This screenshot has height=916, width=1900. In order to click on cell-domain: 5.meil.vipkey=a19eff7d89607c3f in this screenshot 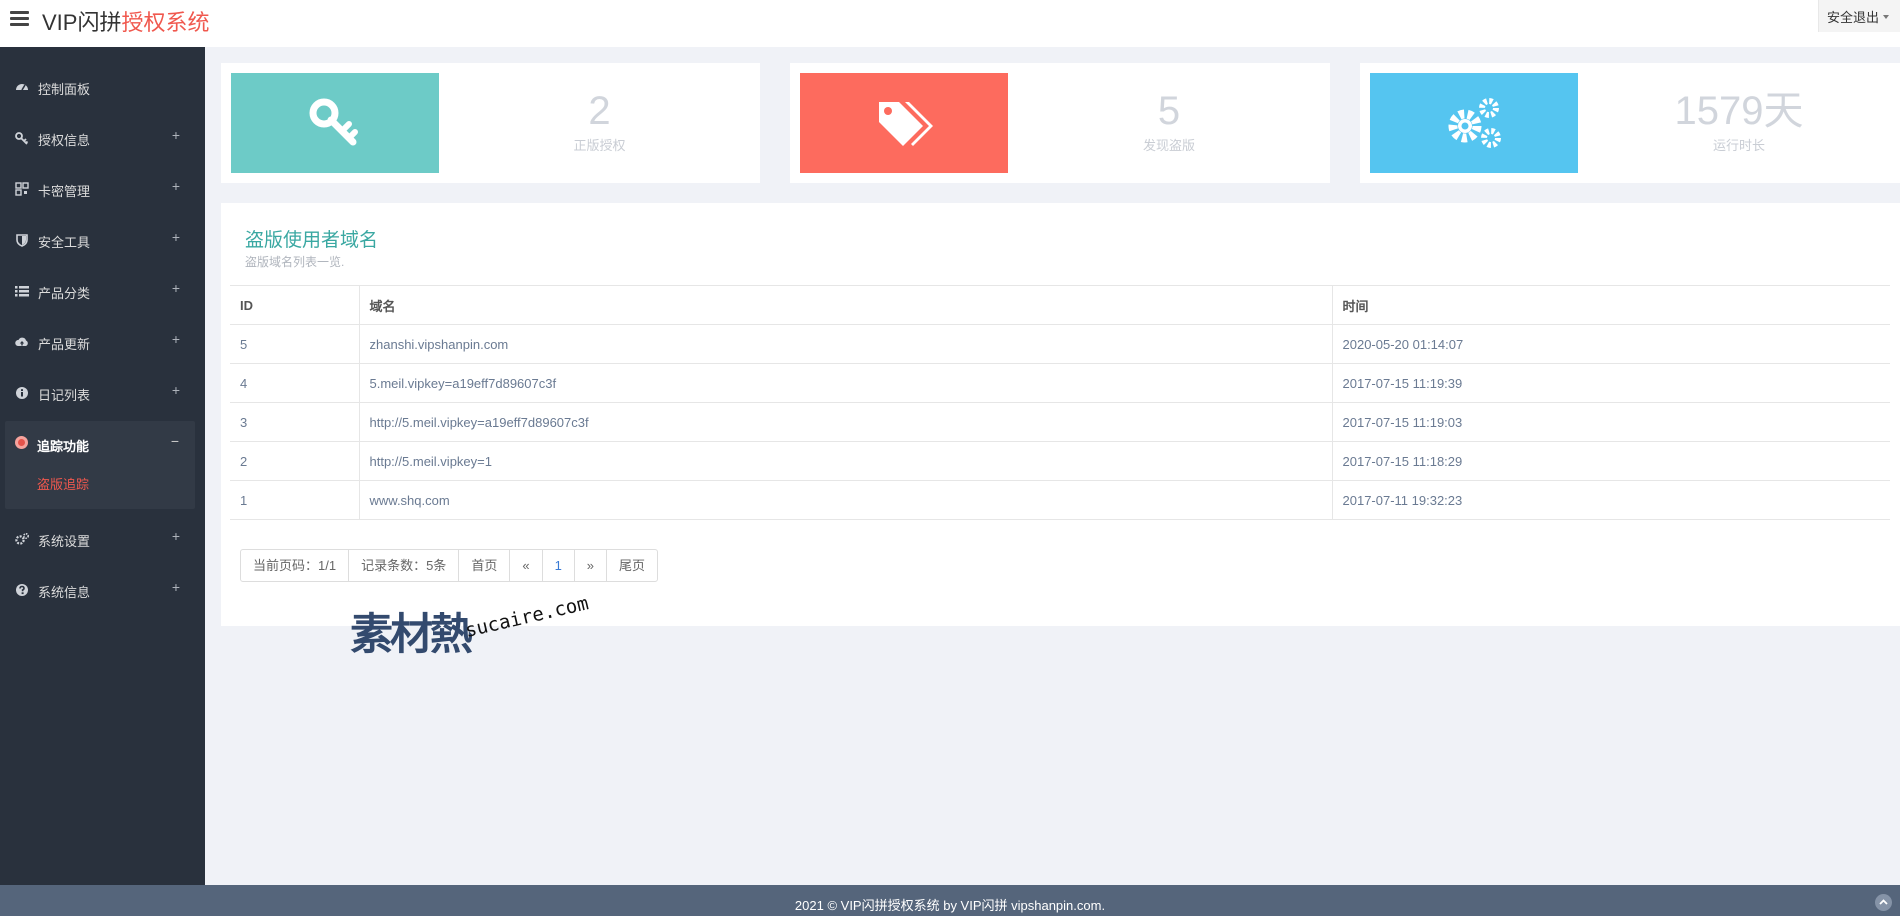, I will do `click(845, 383)`.